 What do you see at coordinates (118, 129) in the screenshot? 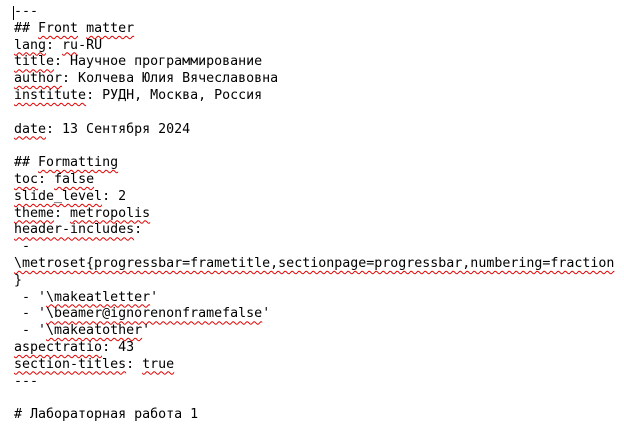
I see `line-text: : 13 Сентября 2024` at bounding box center [118, 129].